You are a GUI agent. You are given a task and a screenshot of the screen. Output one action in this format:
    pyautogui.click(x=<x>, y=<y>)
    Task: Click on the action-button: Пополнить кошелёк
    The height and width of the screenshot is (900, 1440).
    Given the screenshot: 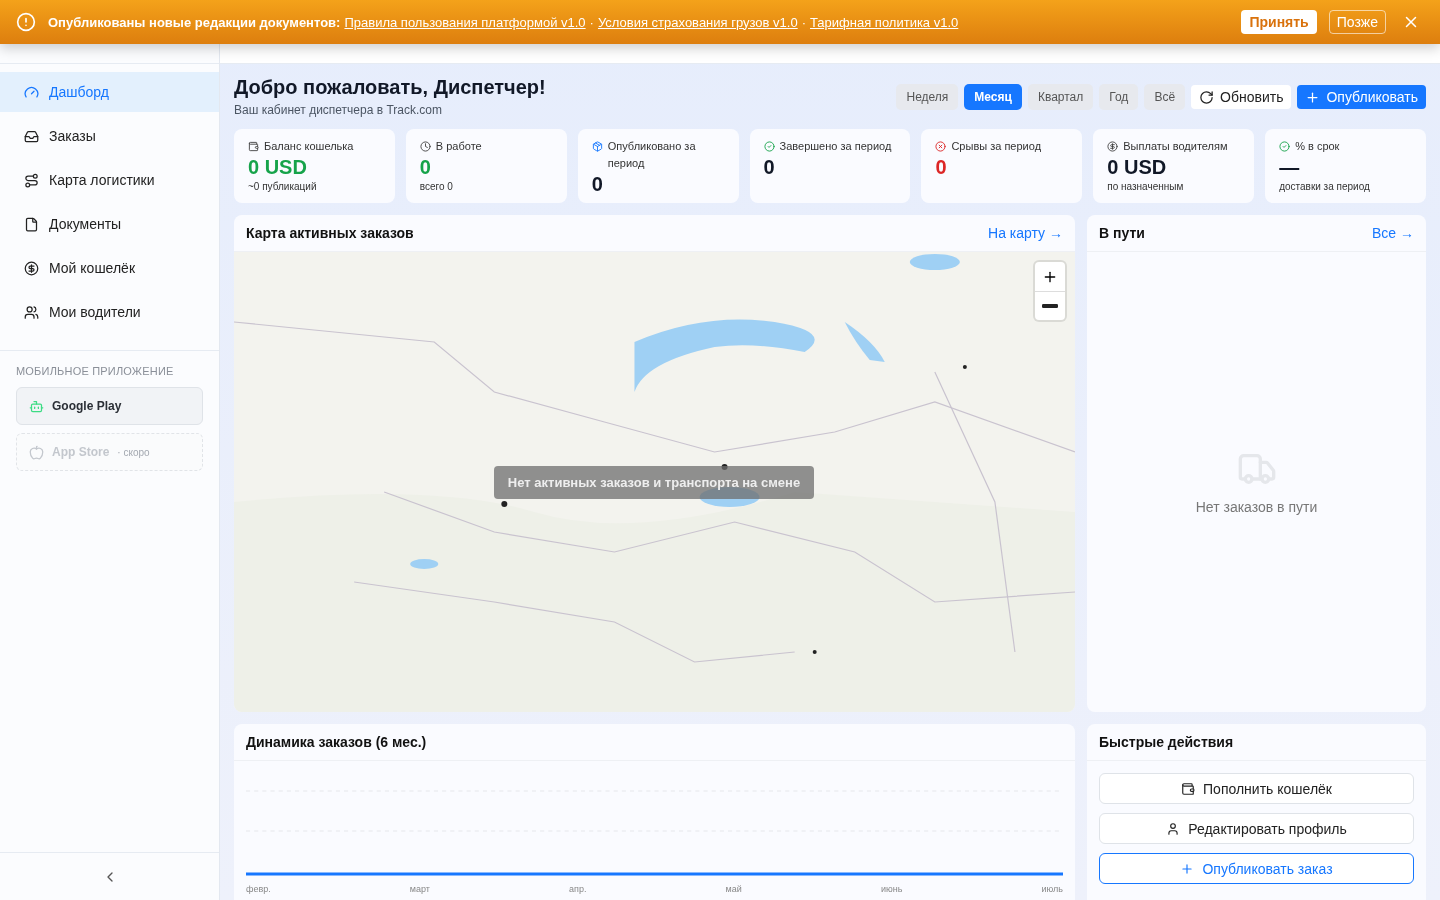 What is the action you would take?
    pyautogui.click(x=1256, y=788)
    